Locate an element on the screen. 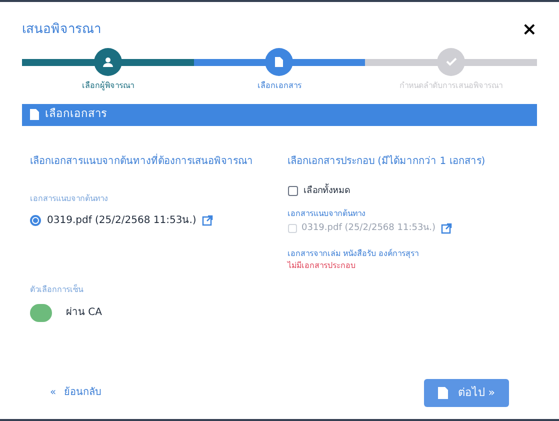  dialog-title: เสนอพิจารณา is located at coordinates (61, 30).